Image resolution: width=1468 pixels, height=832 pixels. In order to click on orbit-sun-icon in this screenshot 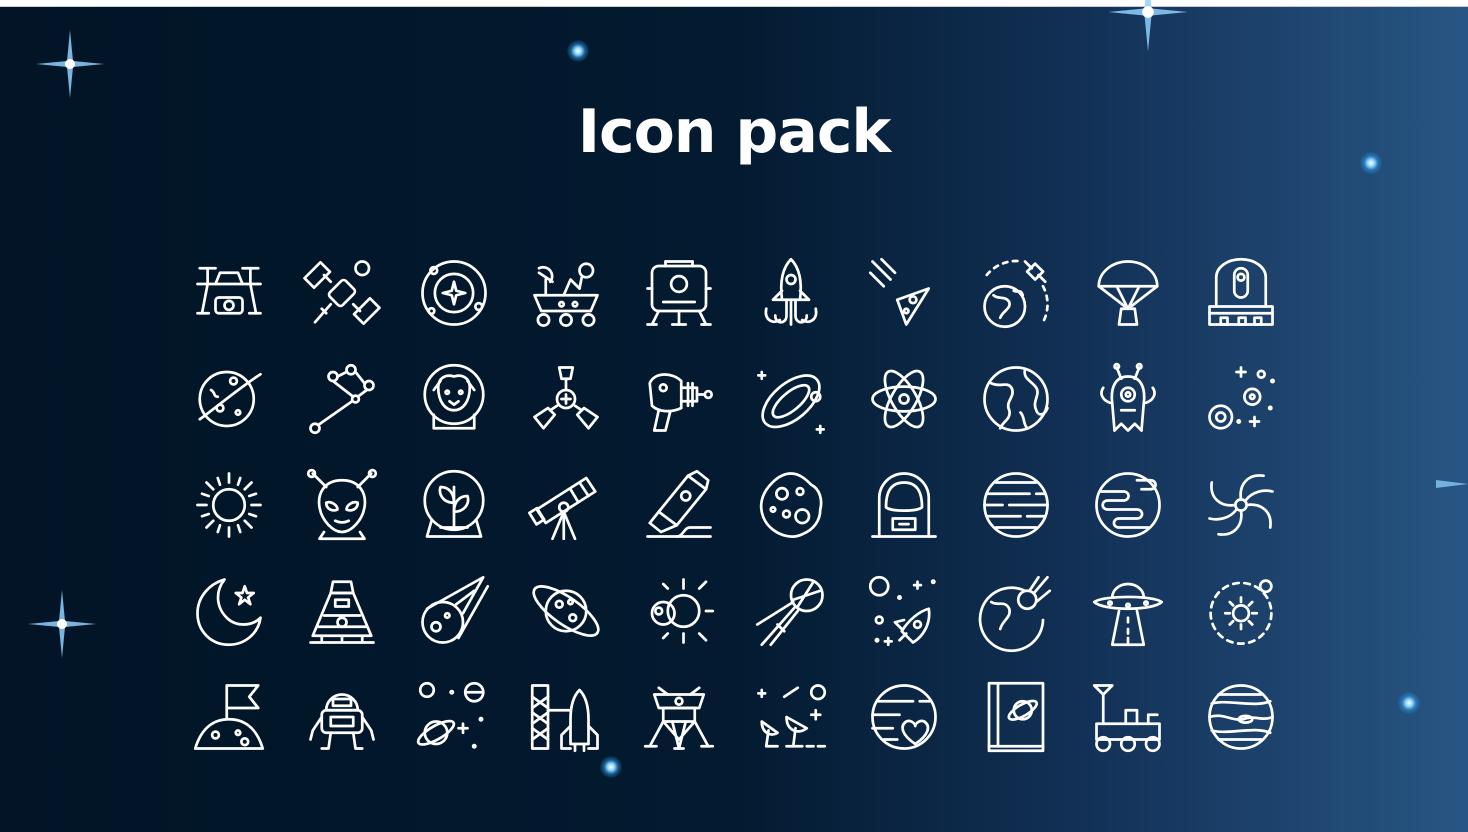, I will do `click(1240, 612)`.